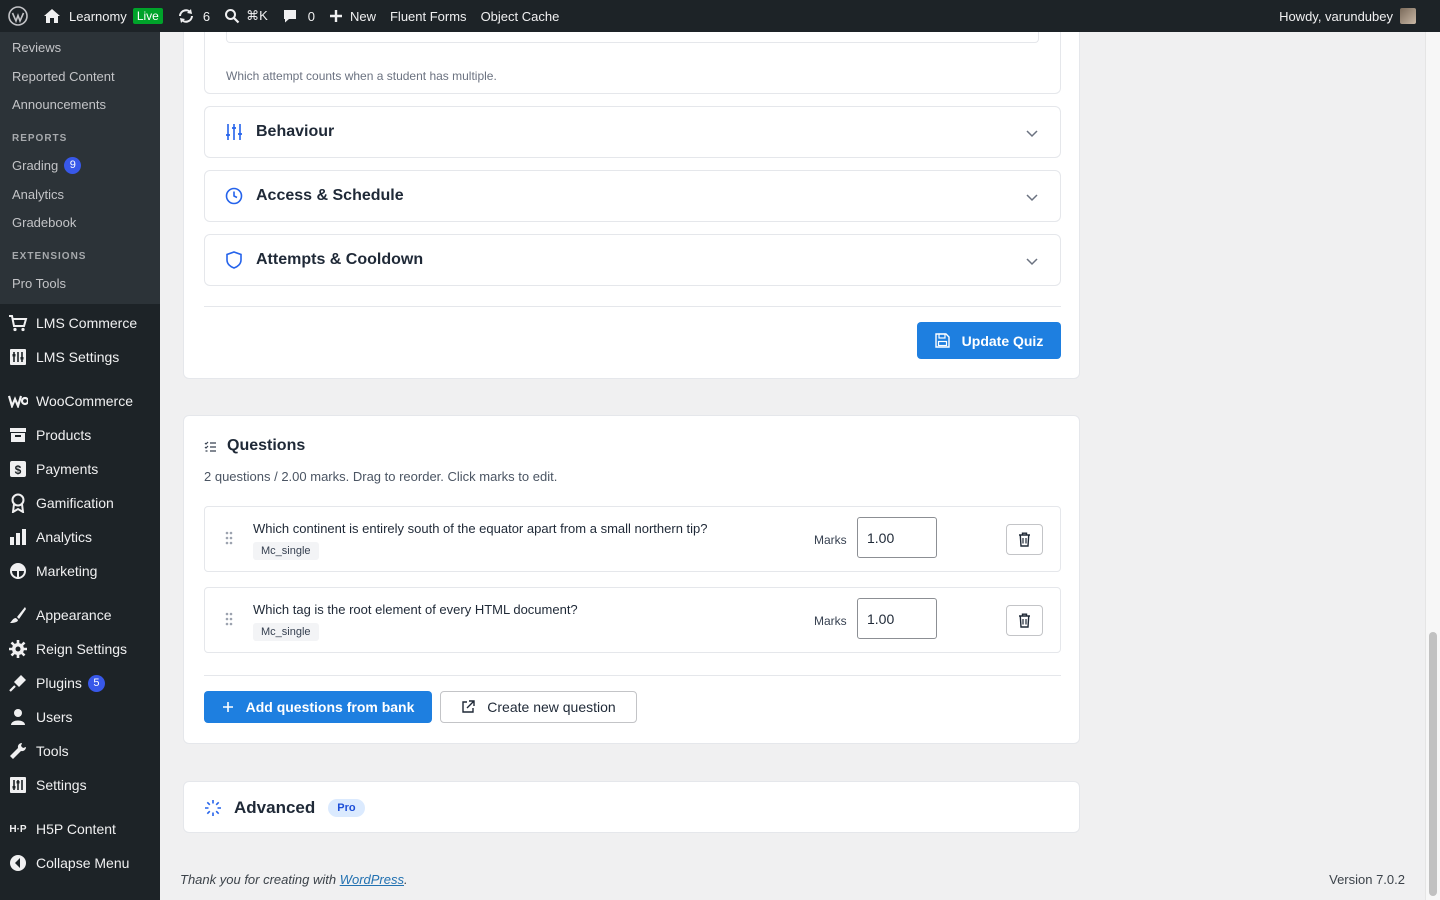 Image resolution: width=1440 pixels, height=900 pixels. Describe the element at coordinates (96, 683) in the screenshot. I see `plugins-update-badge: 5` at that location.